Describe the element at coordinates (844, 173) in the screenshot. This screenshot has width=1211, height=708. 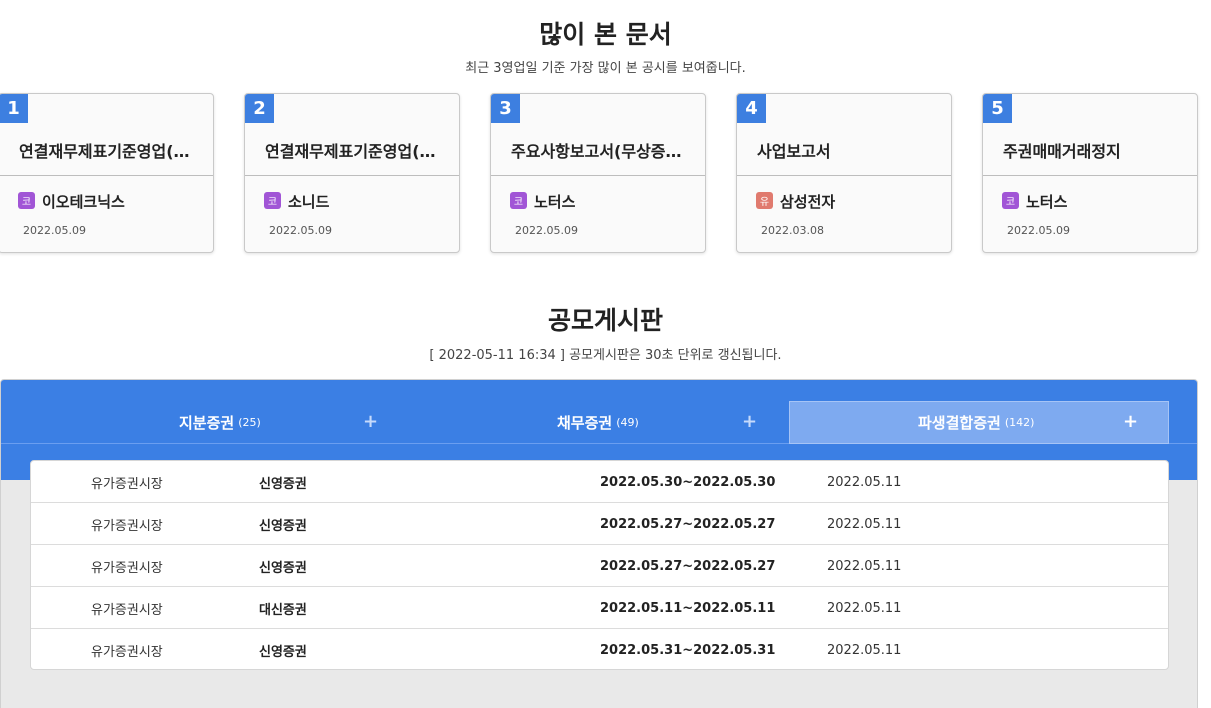
I see `doc-card-4: 4 사업보고서 유 삼성전자 2022.03.08` at that location.